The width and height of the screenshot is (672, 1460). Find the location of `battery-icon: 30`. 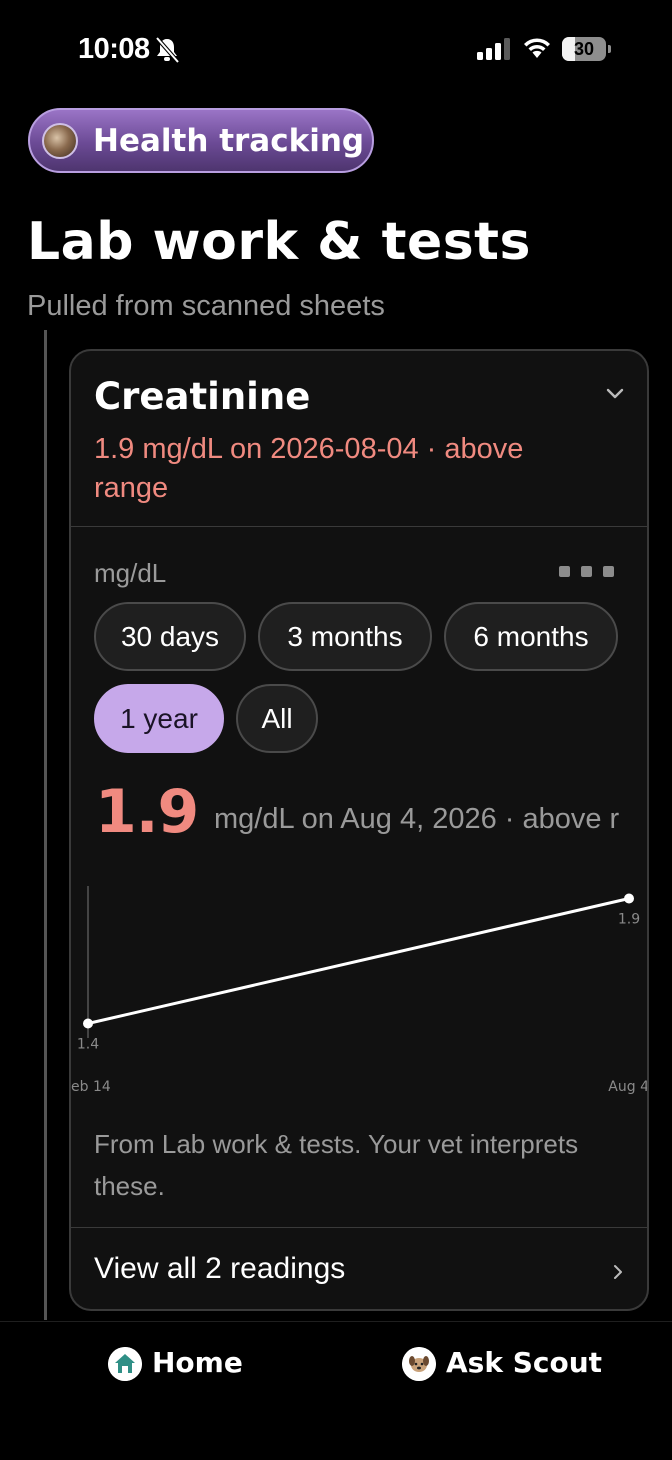

battery-icon: 30 is located at coordinates (584, 49).